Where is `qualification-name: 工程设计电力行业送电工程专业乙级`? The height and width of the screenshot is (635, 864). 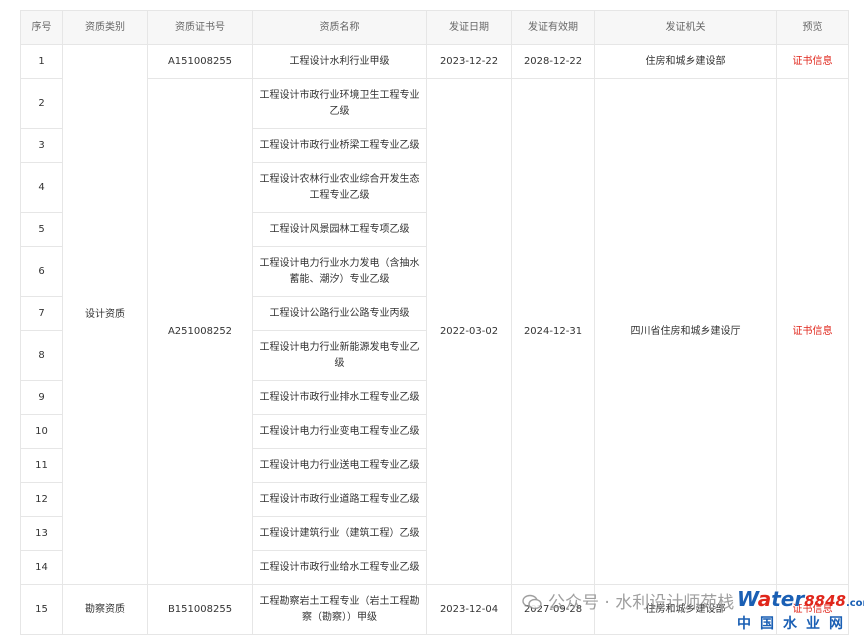 qualification-name: 工程设计电力行业送电工程专业乙级 is located at coordinates (339, 465).